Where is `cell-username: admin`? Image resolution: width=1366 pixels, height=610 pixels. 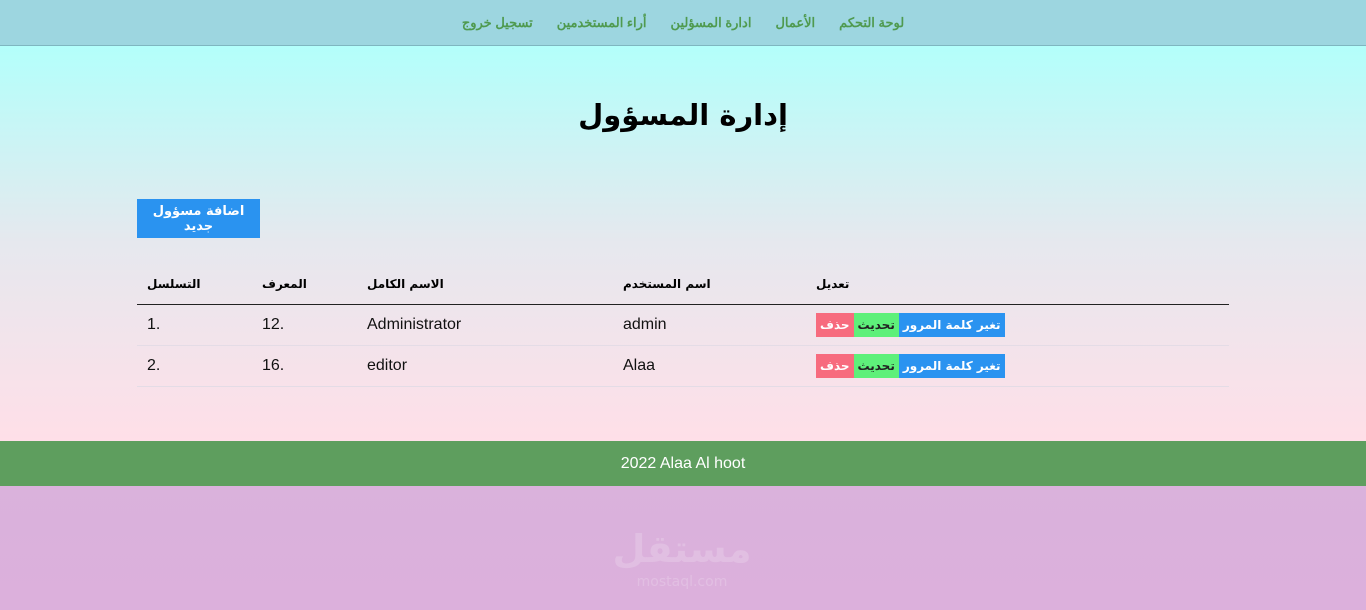 cell-username: admin is located at coordinates (709, 325).